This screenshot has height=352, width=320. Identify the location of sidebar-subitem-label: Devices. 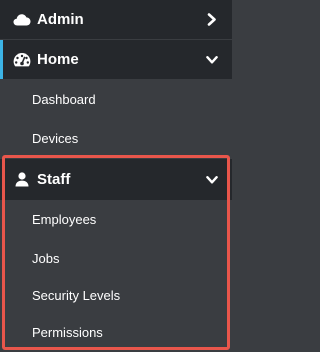
(55, 138).